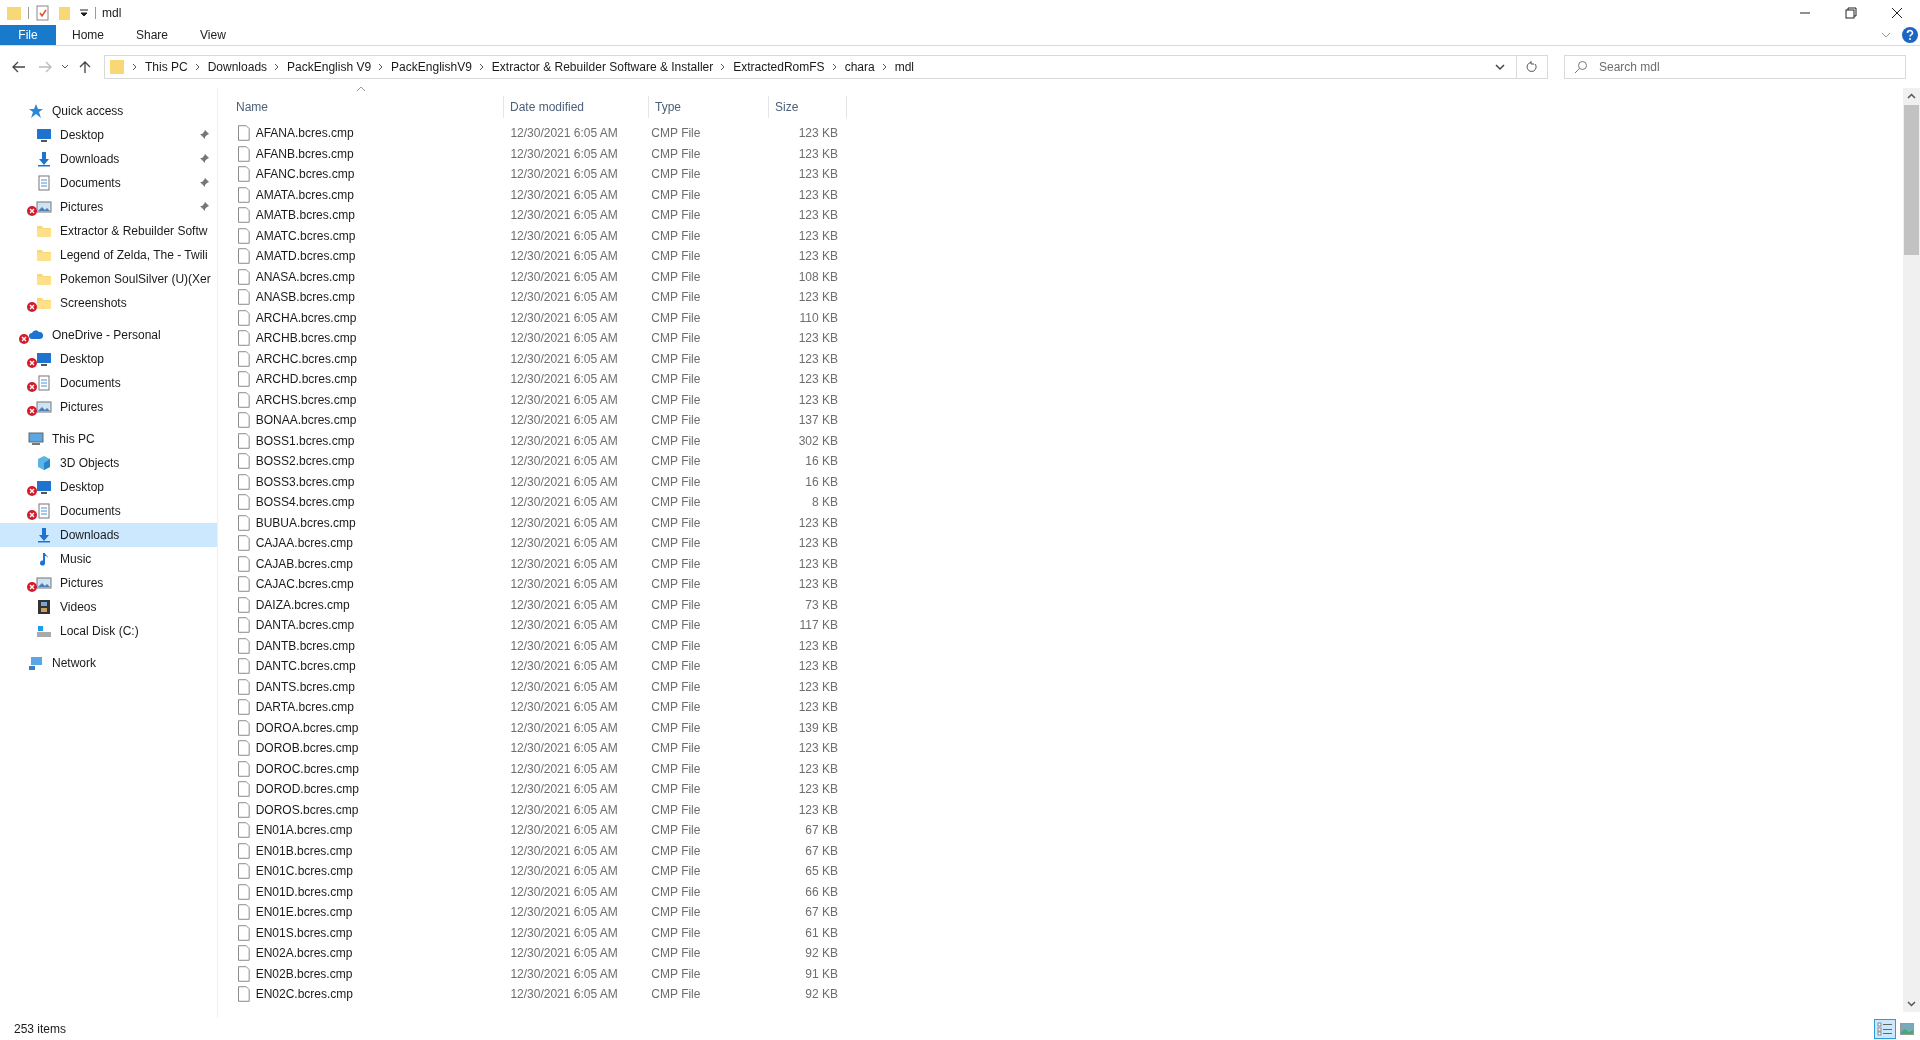  What do you see at coordinates (602, 67) in the screenshot?
I see `breadcrumb-item: Extractor & Rebuilder Software & Installer` at bounding box center [602, 67].